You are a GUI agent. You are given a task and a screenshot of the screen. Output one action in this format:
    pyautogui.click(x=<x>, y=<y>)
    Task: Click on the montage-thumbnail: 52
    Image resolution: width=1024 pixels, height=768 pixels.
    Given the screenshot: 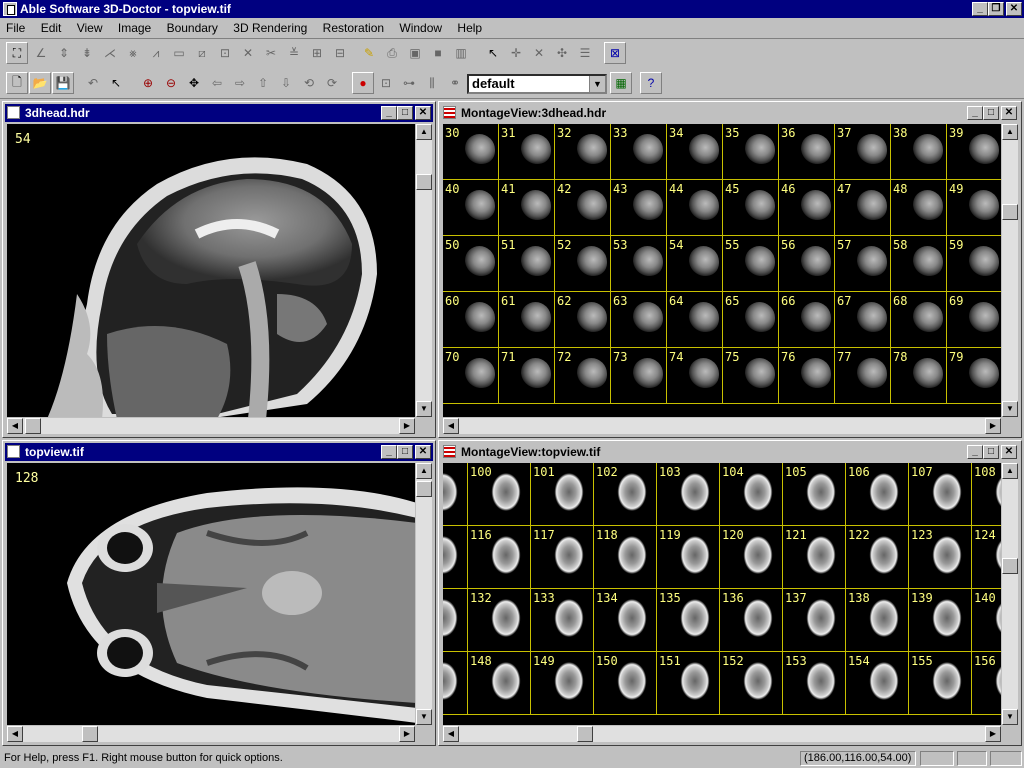 What is the action you would take?
    pyautogui.click(x=583, y=264)
    